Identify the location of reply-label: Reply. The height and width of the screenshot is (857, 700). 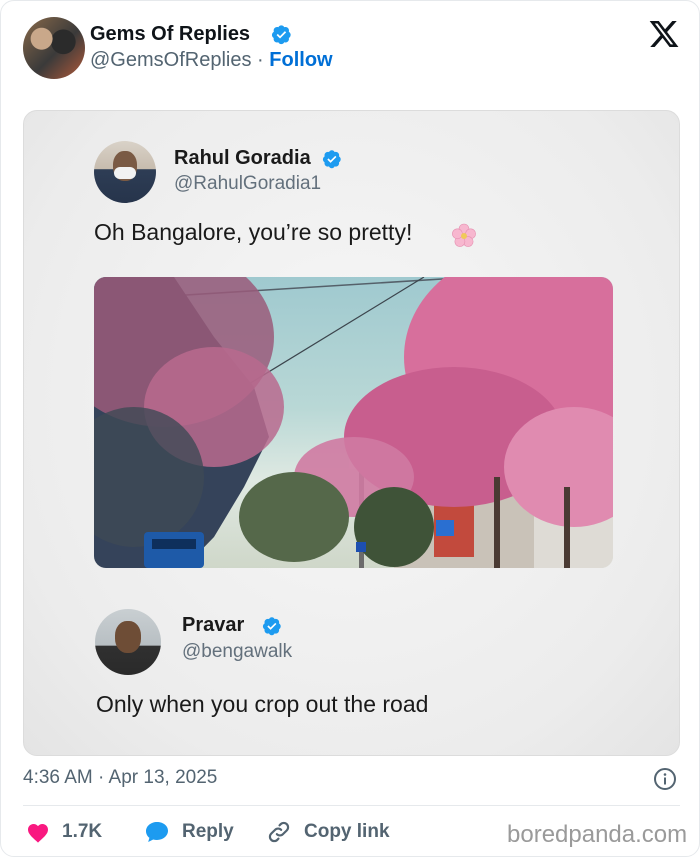
(208, 831).